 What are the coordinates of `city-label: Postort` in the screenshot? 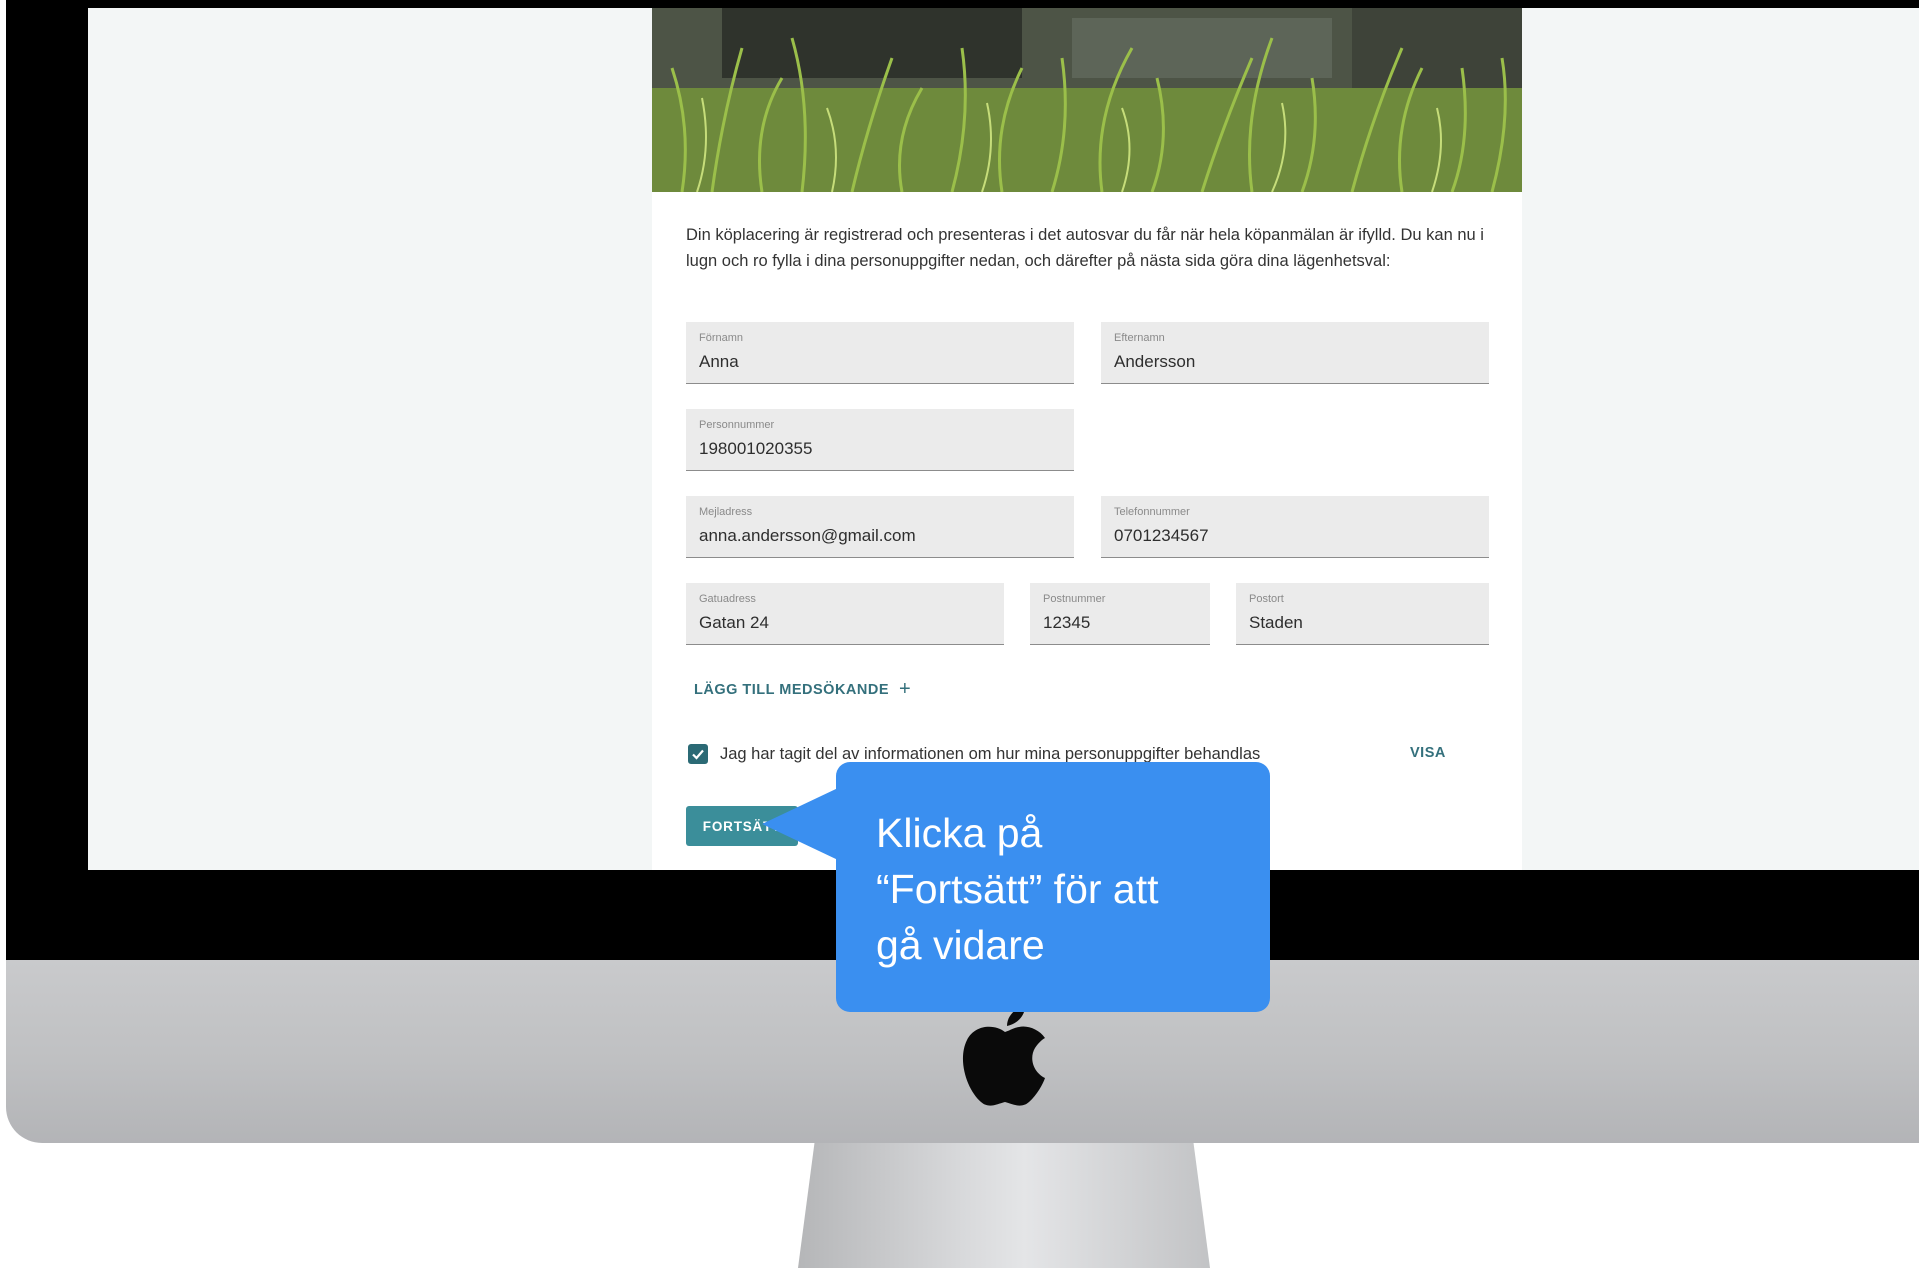 It's located at (1266, 599).